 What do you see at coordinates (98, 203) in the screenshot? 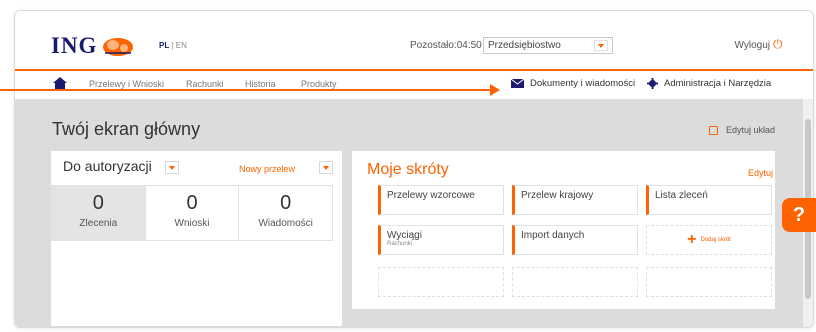
I see `counter-orders-value: 0` at bounding box center [98, 203].